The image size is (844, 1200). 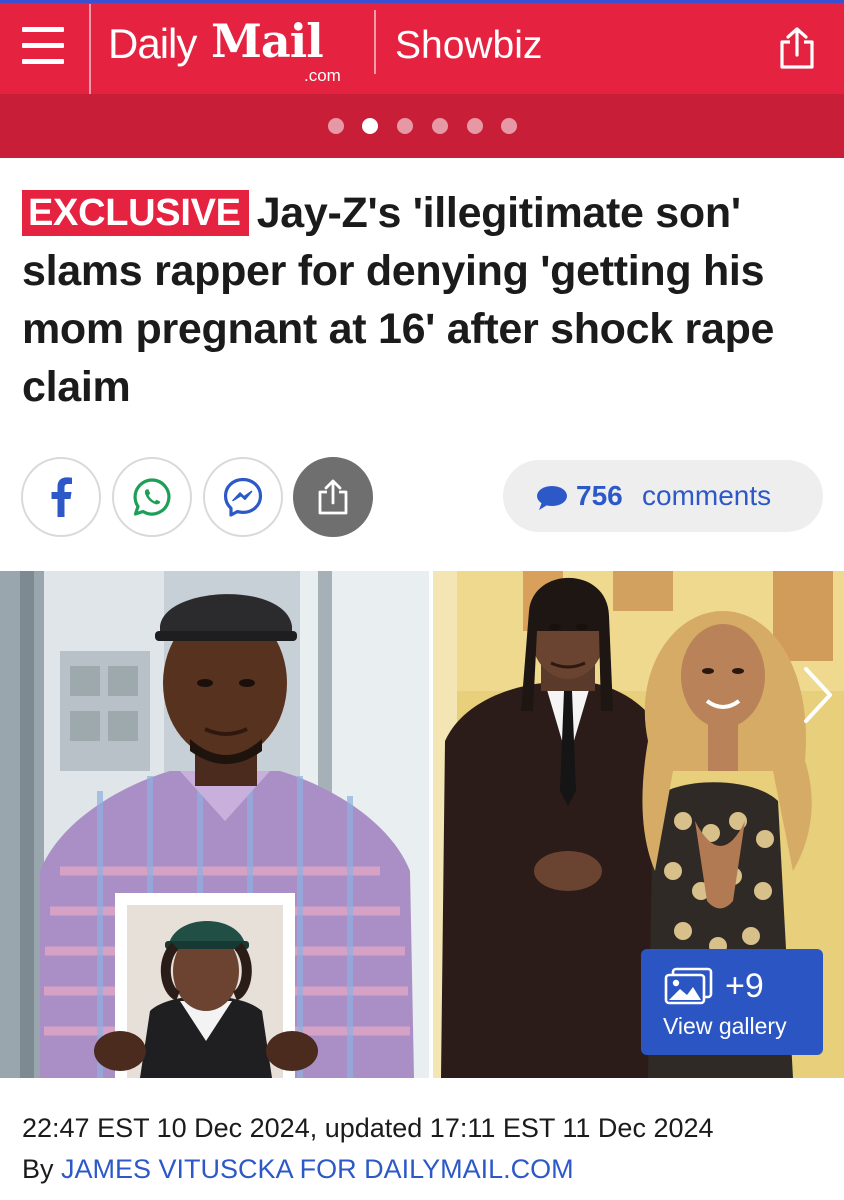 I want to click on logo-daily-text: Daily, so click(x=152, y=43).